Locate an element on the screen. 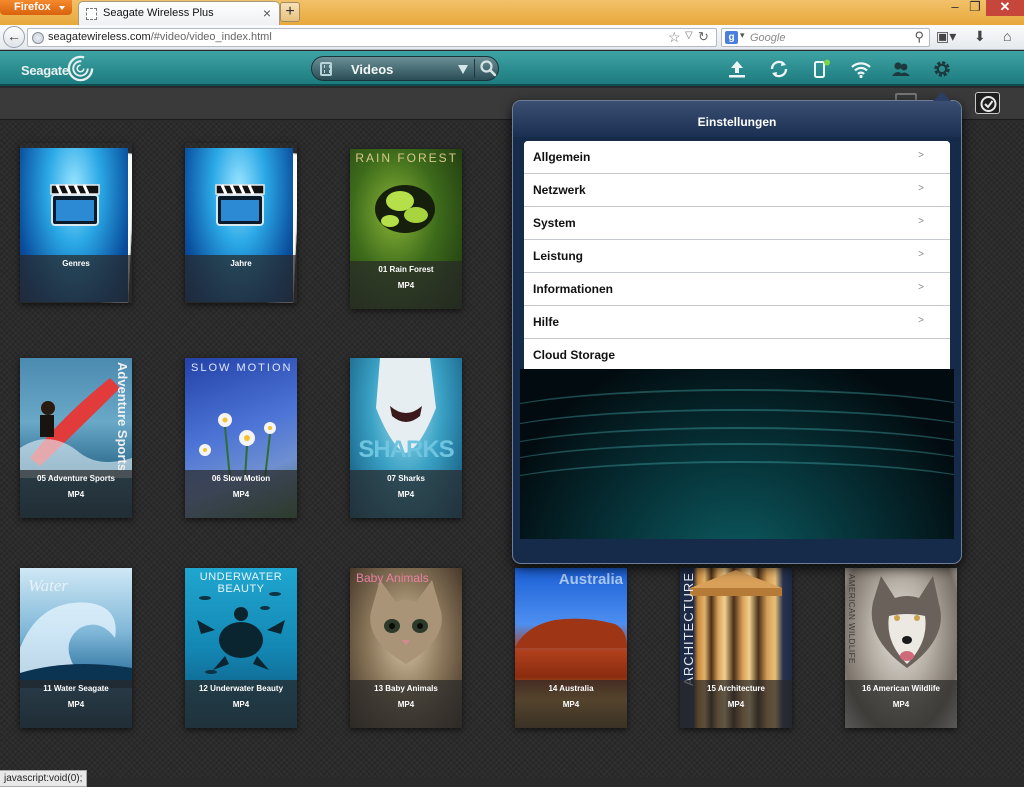  globe-icon is located at coordinates (38, 38).